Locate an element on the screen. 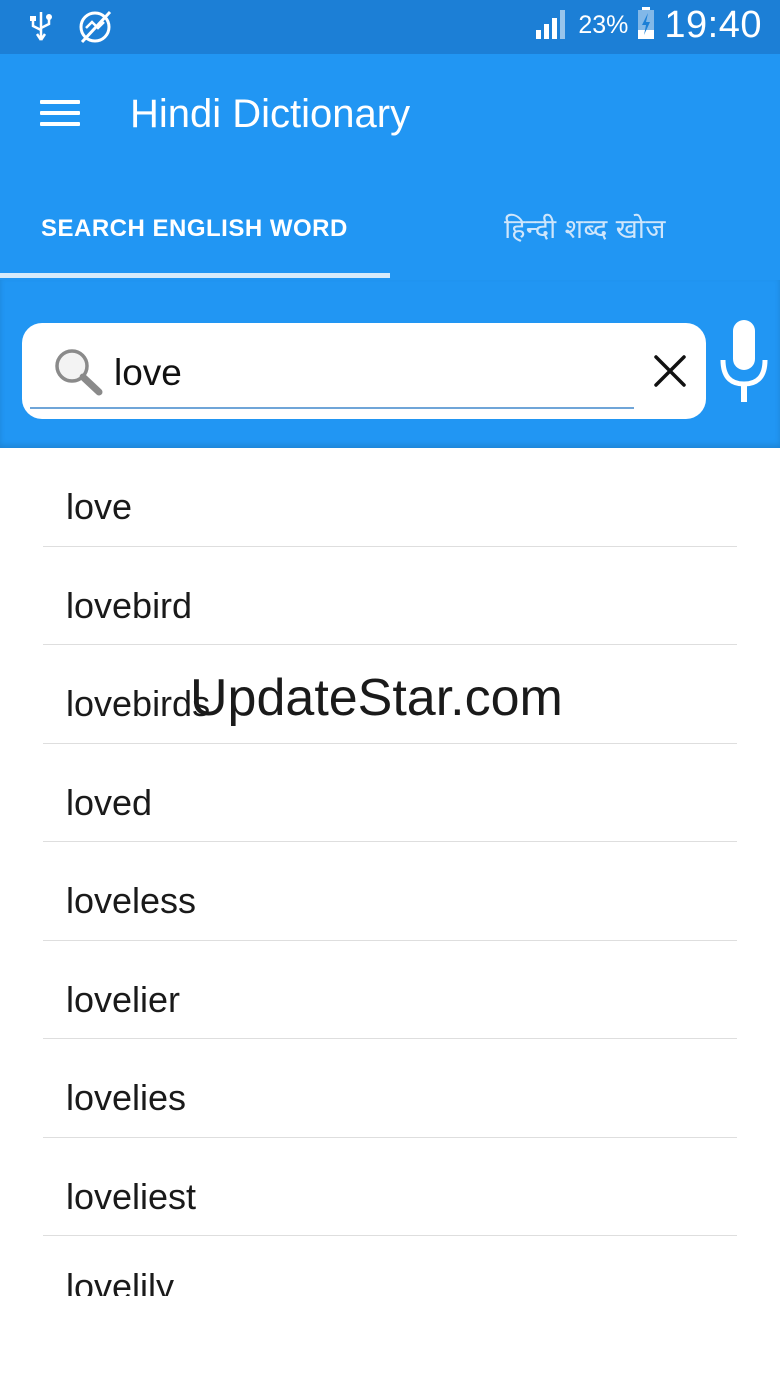 The height and width of the screenshot is (1386, 780). list-item: loveliest is located at coordinates (390, 1187).